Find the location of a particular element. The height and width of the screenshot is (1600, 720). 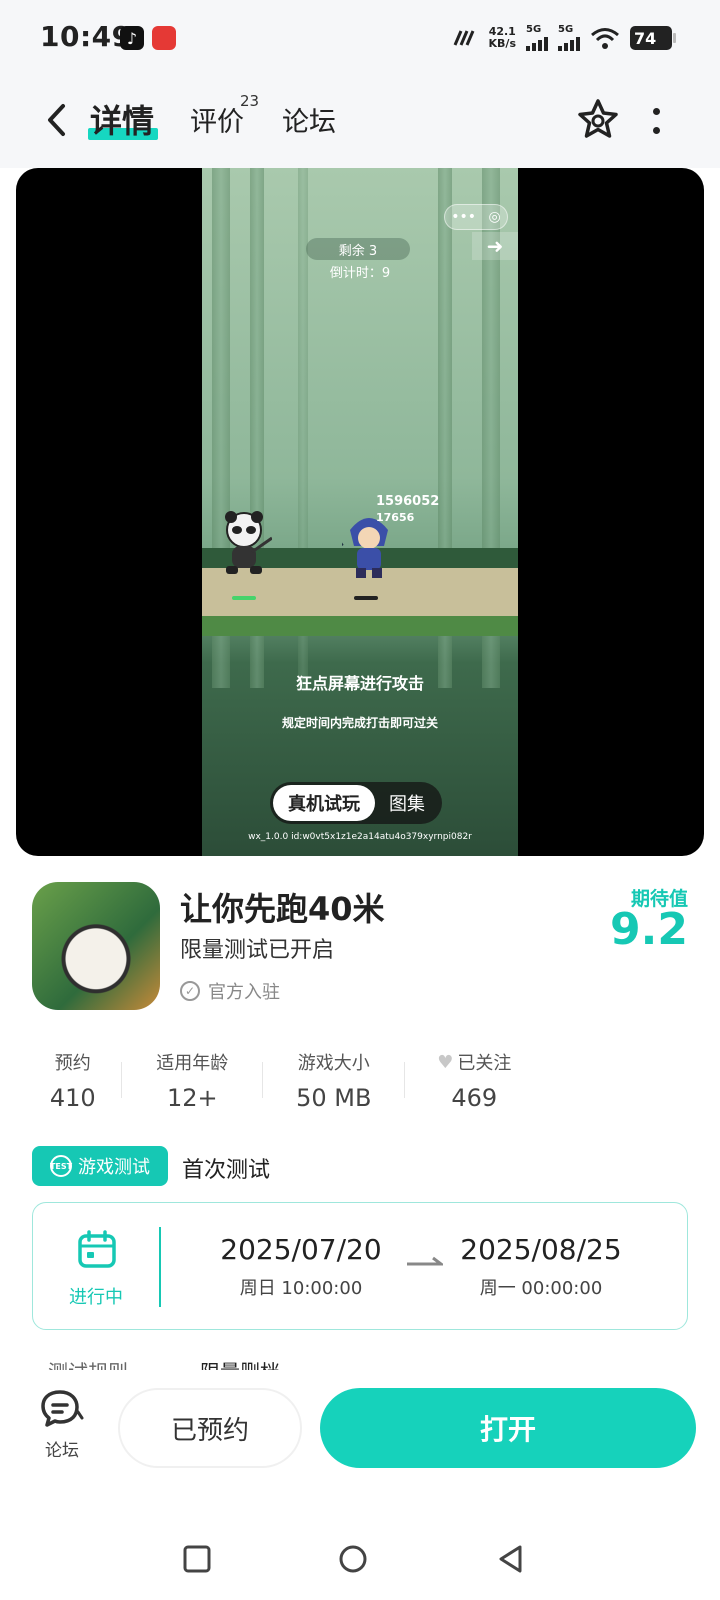

enemy-hp-bar is located at coordinates (366, 598).